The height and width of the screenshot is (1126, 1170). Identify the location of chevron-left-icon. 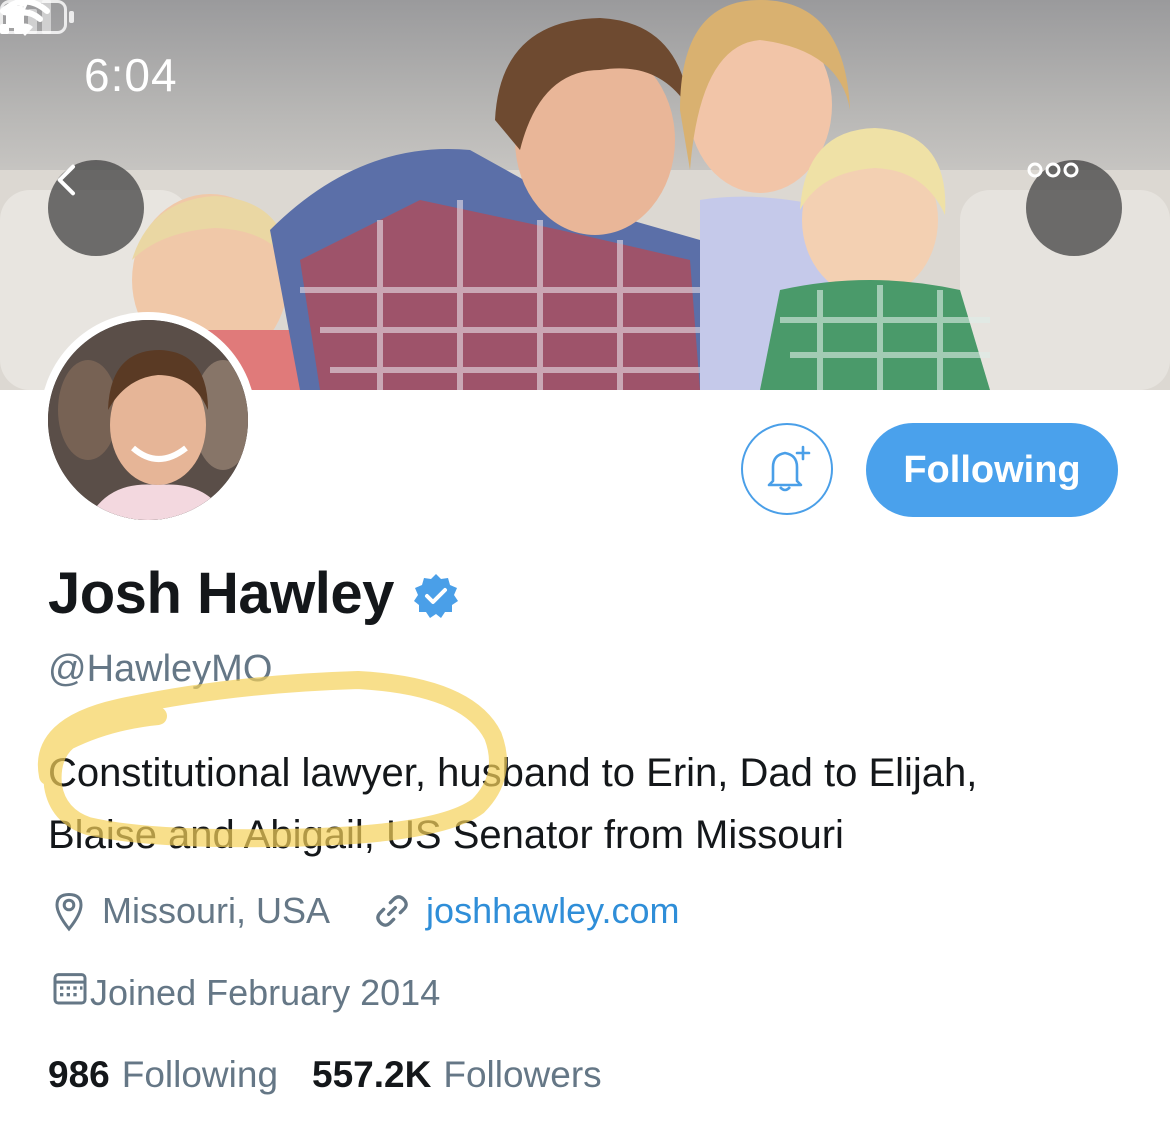
(66, 180).